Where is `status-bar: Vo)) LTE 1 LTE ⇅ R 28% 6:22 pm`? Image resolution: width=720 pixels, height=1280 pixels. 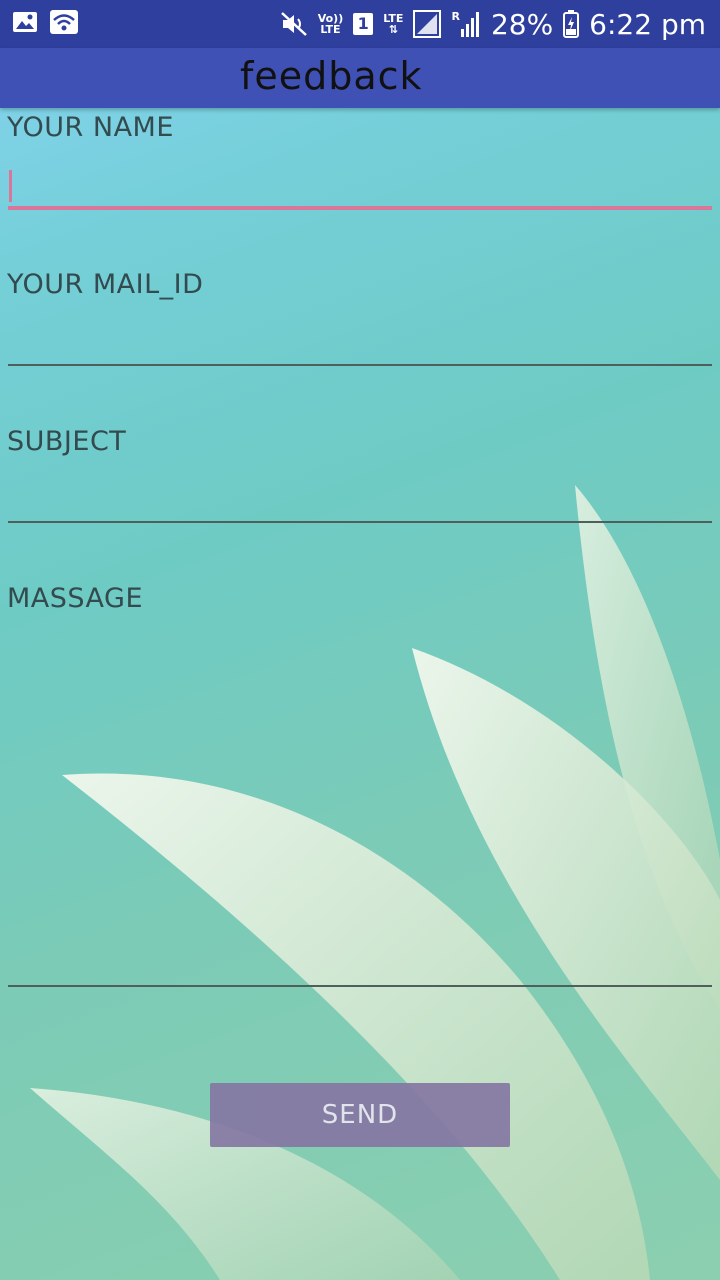 status-bar: Vo)) LTE 1 LTE ⇅ R 28% 6:22 pm is located at coordinates (360, 24).